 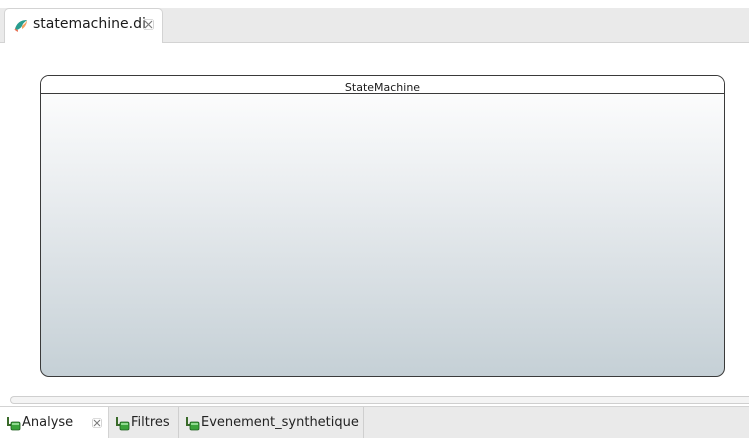 I want to click on tab-statemachine-di: statemachine.di, so click(x=83, y=25).